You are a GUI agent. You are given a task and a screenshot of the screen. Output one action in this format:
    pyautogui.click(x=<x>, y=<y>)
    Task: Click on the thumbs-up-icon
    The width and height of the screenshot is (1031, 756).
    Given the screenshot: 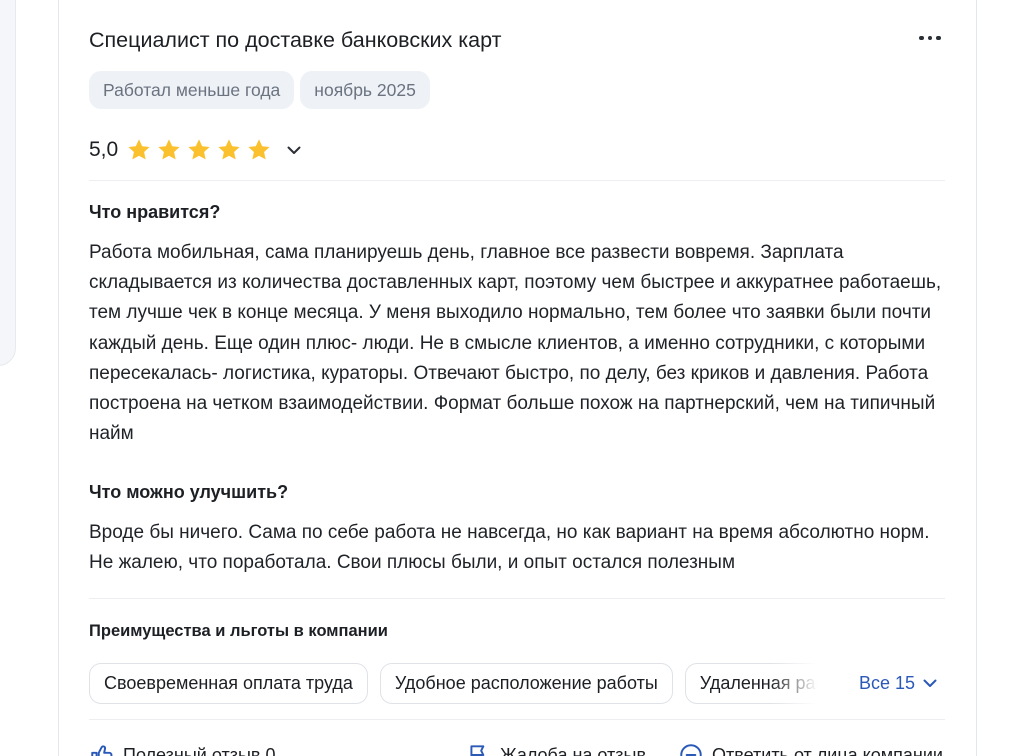 What is the action you would take?
    pyautogui.click(x=102, y=750)
    